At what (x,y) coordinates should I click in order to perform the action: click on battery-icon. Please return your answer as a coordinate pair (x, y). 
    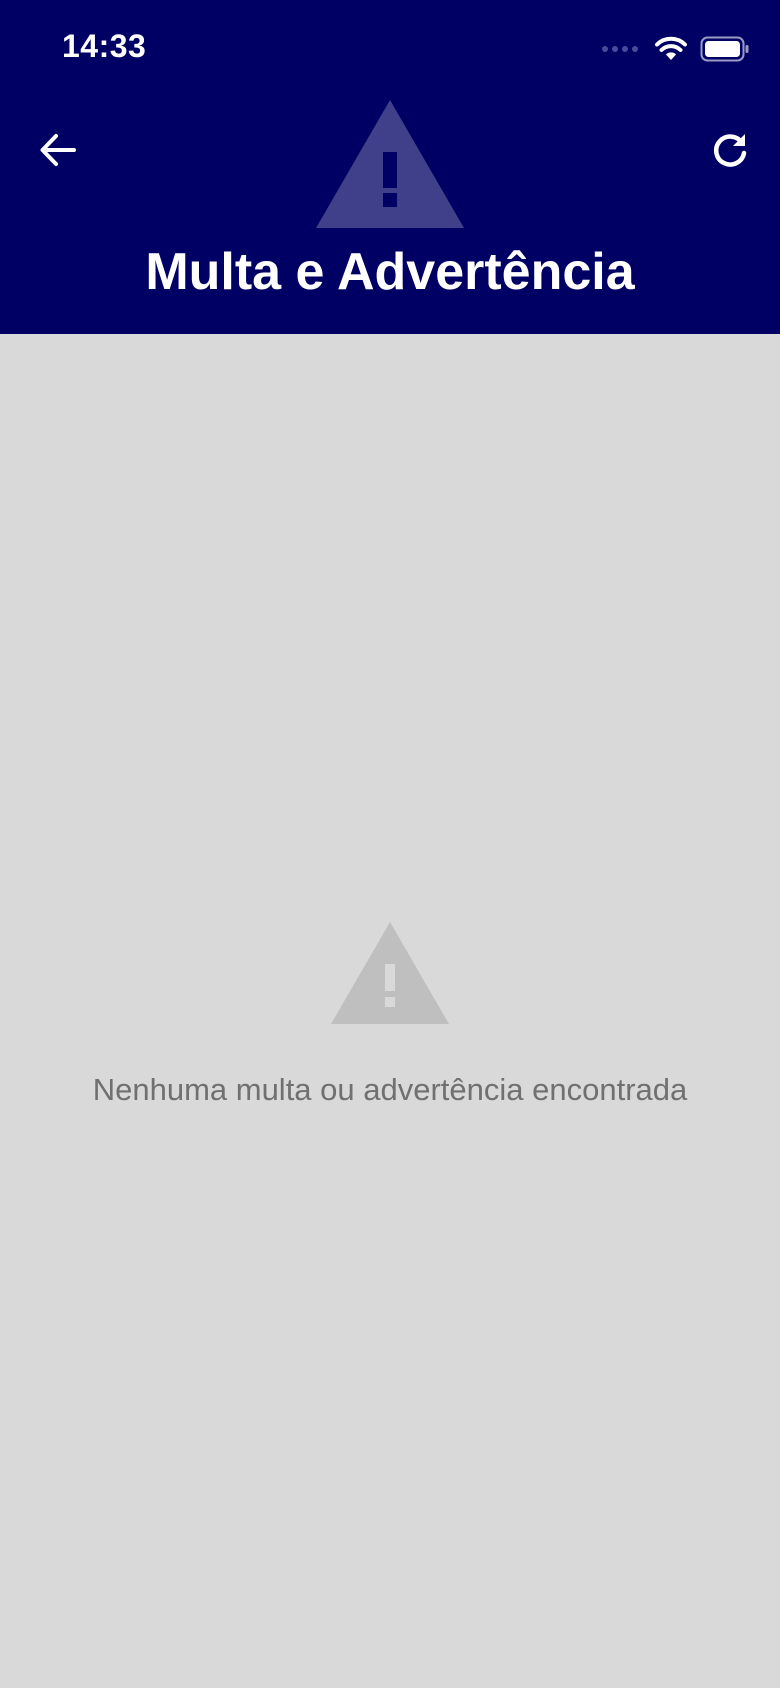
    Looking at the image, I should click on (724, 49).